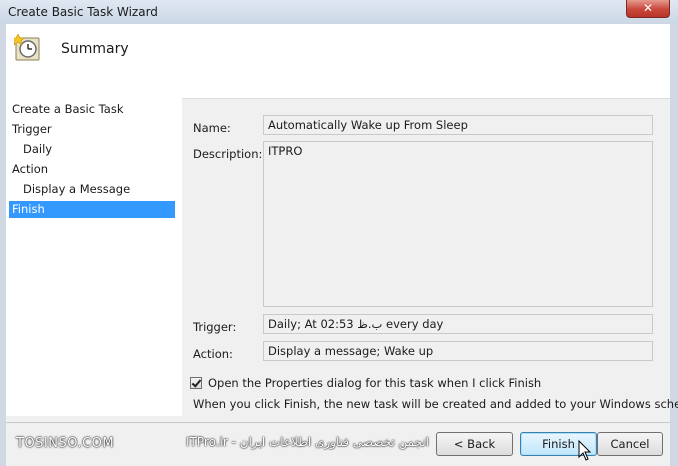 The width and height of the screenshot is (678, 466). Describe the element at coordinates (215, 327) in the screenshot. I see `trigger-label: Trigger:` at that location.